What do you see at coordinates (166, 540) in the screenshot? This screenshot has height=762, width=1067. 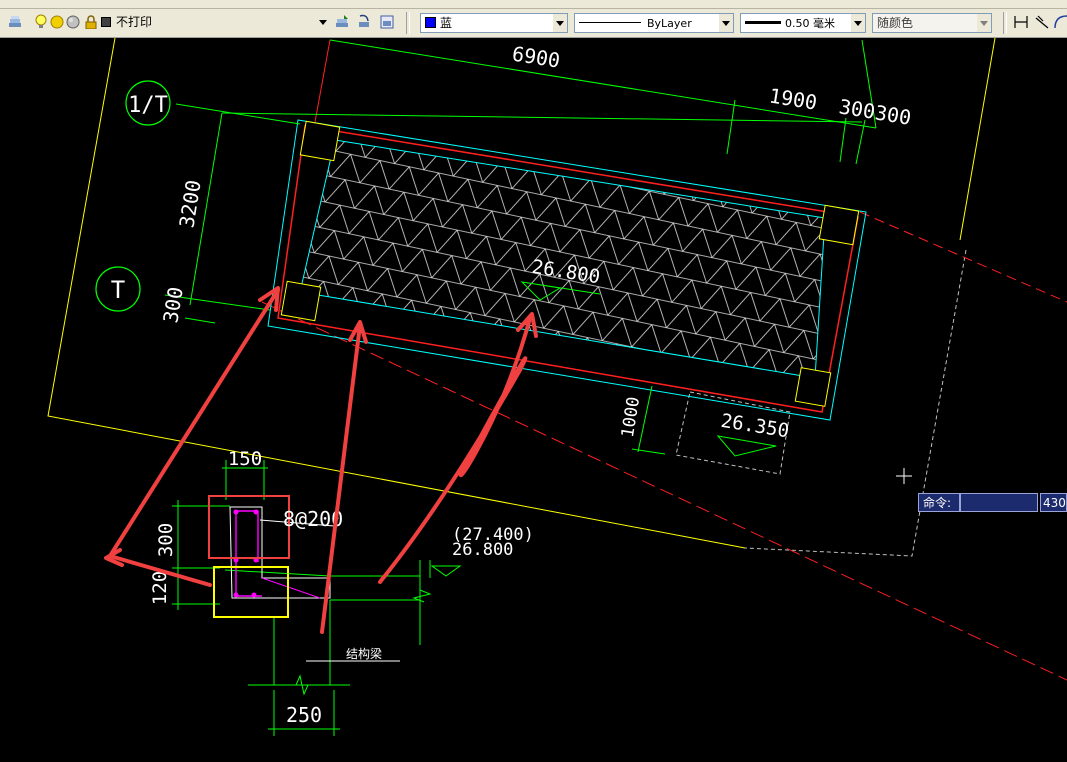 I see `dim-300-d: 300` at bounding box center [166, 540].